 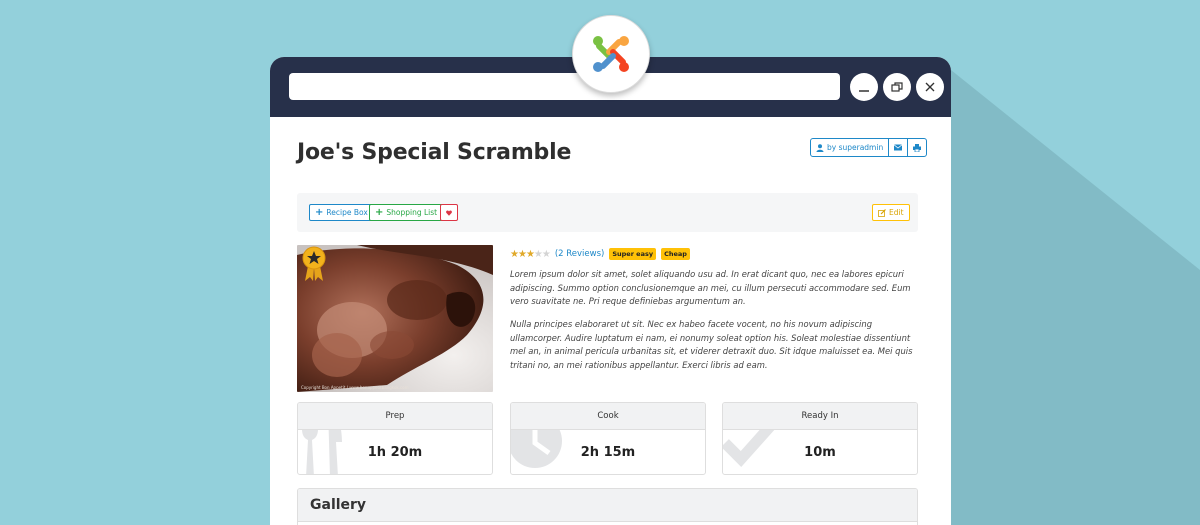 What do you see at coordinates (864, 87) in the screenshot?
I see `minimize-button` at bounding box center [864, 87].